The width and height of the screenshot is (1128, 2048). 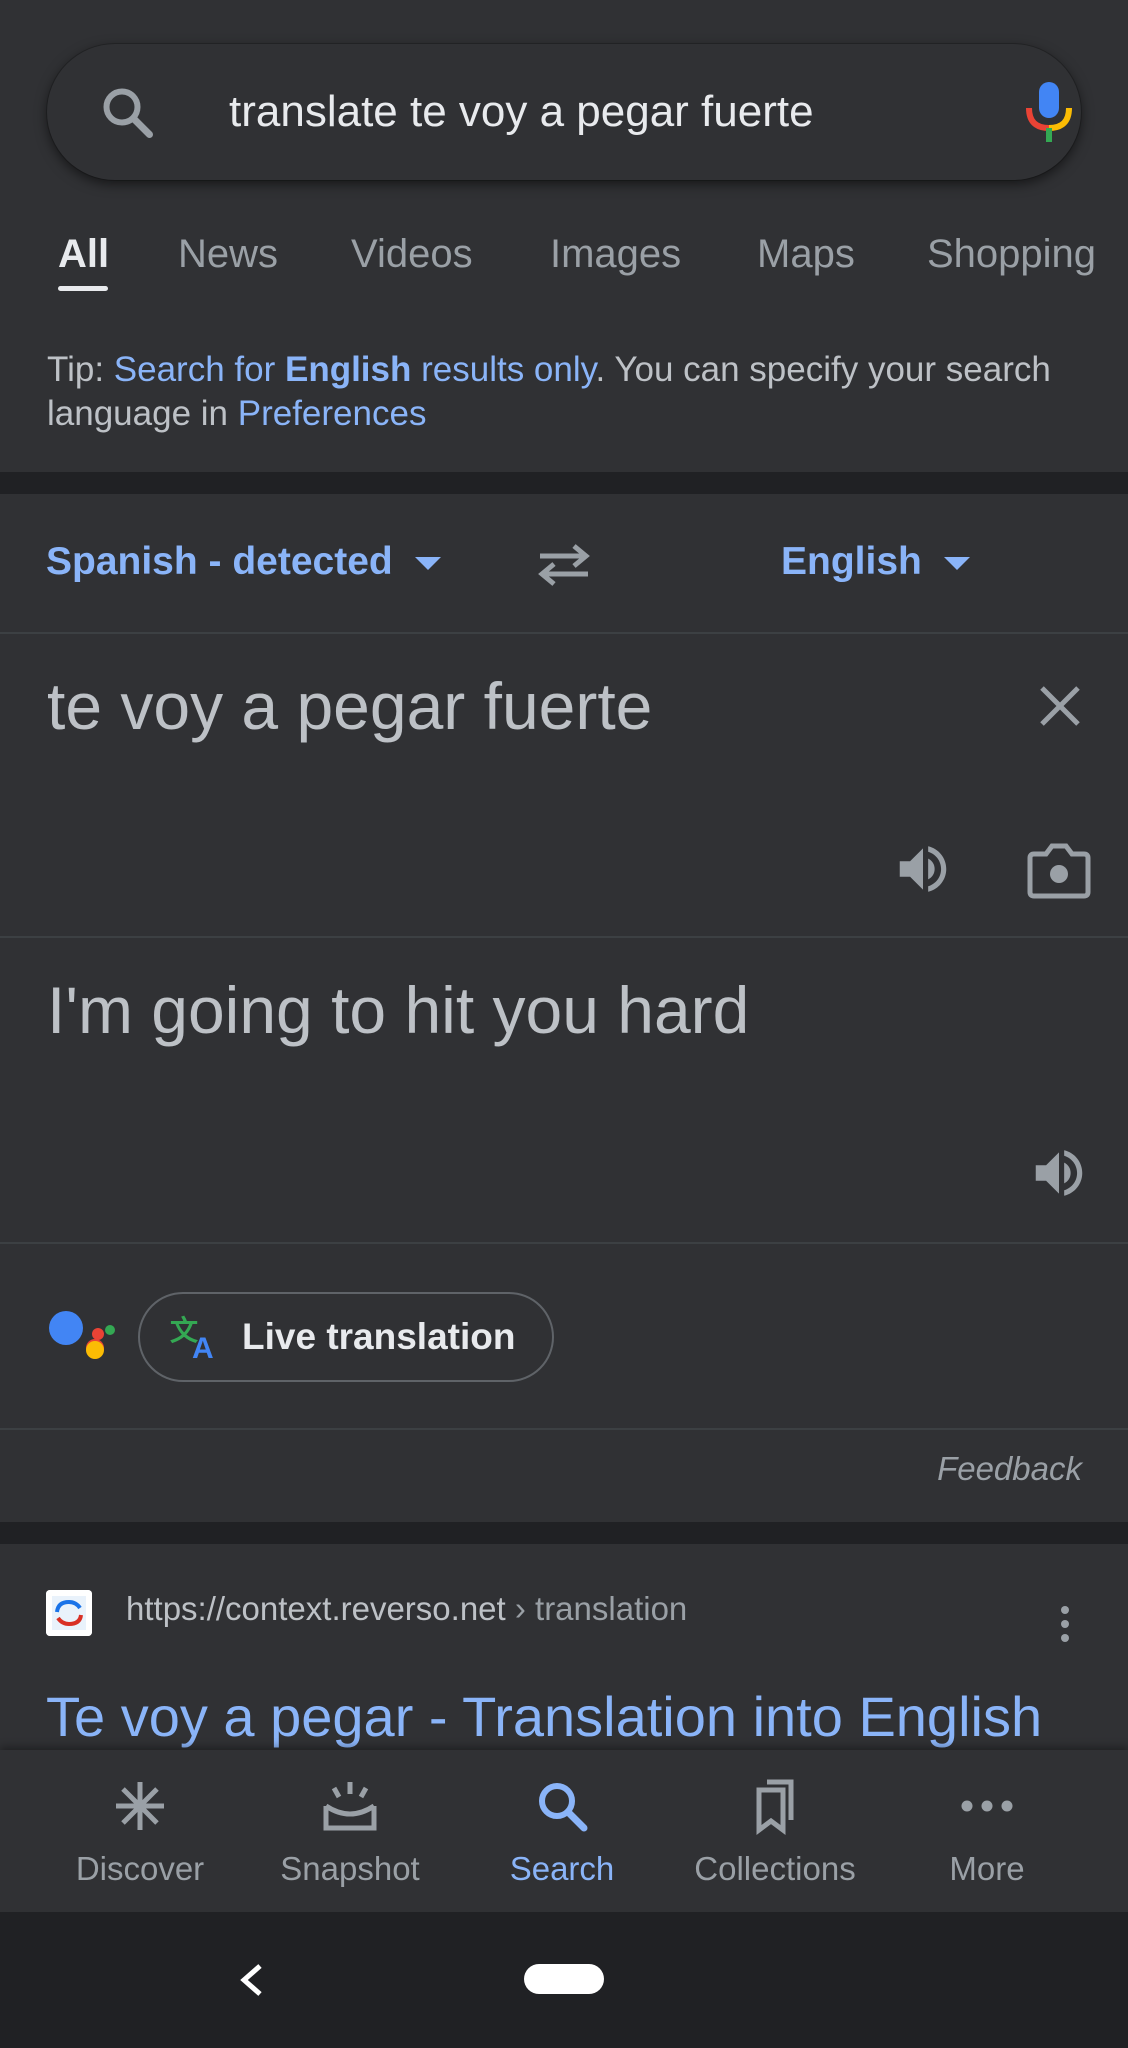 What do you see at coordinates (412, 254) in the screenshot?
I see `tab-videos: Videos` at bounding box center [412, 254].